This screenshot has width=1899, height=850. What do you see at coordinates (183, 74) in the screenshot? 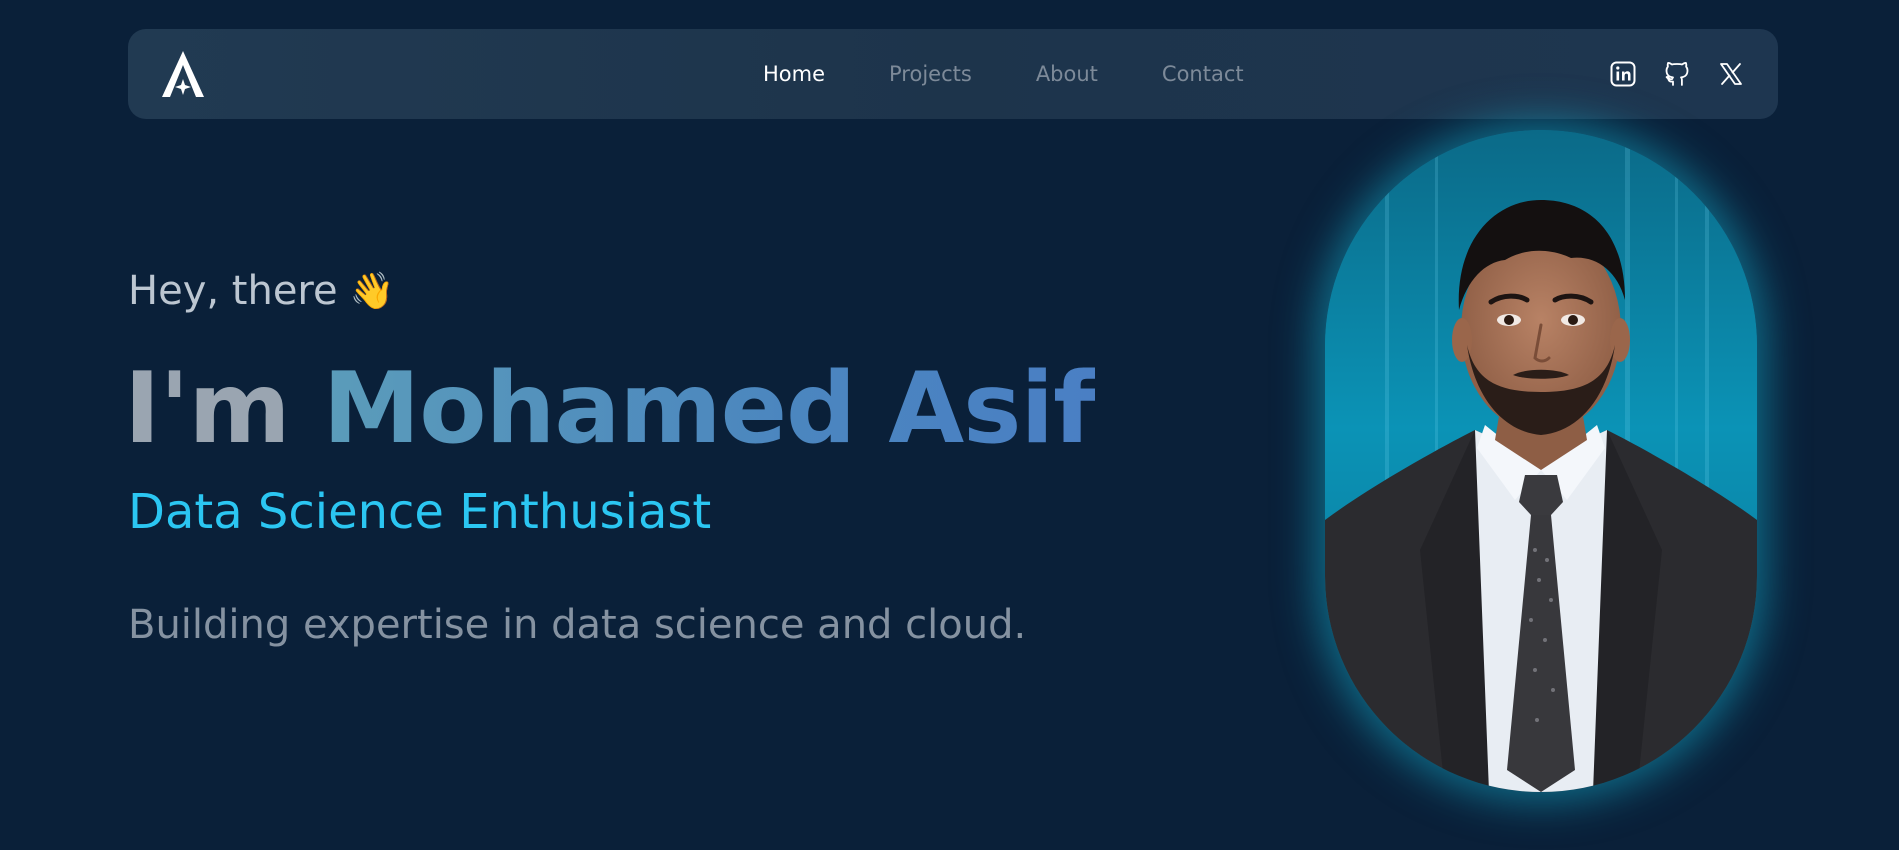
I see `logo-icon` at bounding box center [183, 74].